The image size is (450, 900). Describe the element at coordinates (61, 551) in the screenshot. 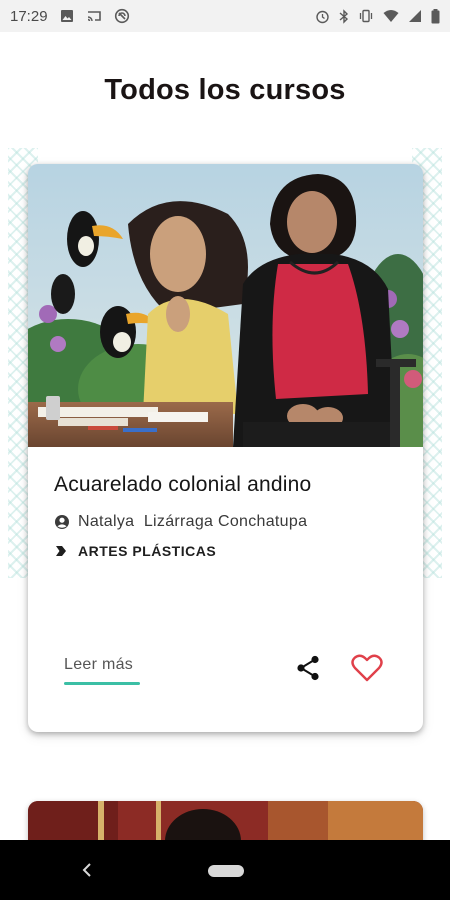

I see `tag-icon` at that location.